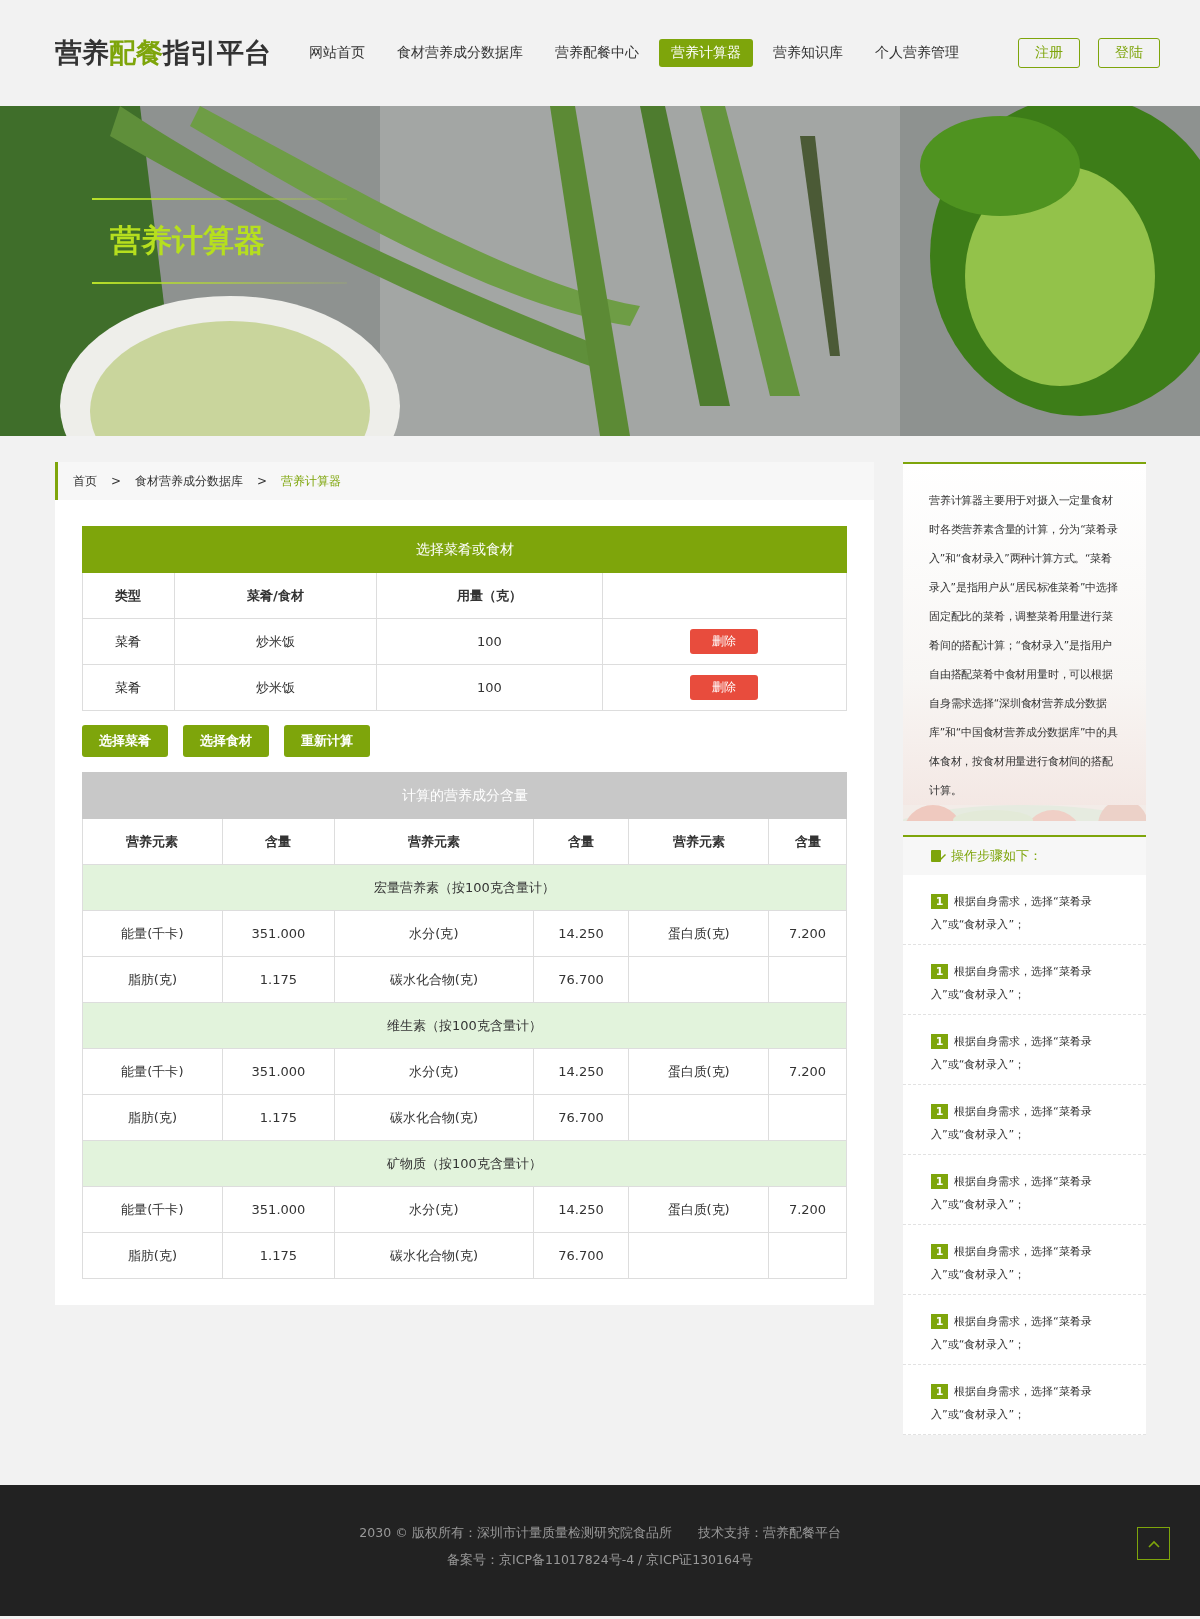 The width and height of the screenshot is (1200, 1619). What do you see at coordinates (125, 741) in the screenshot?
I see `action-button: 选择菜肴` at bounding box center [125, 741].